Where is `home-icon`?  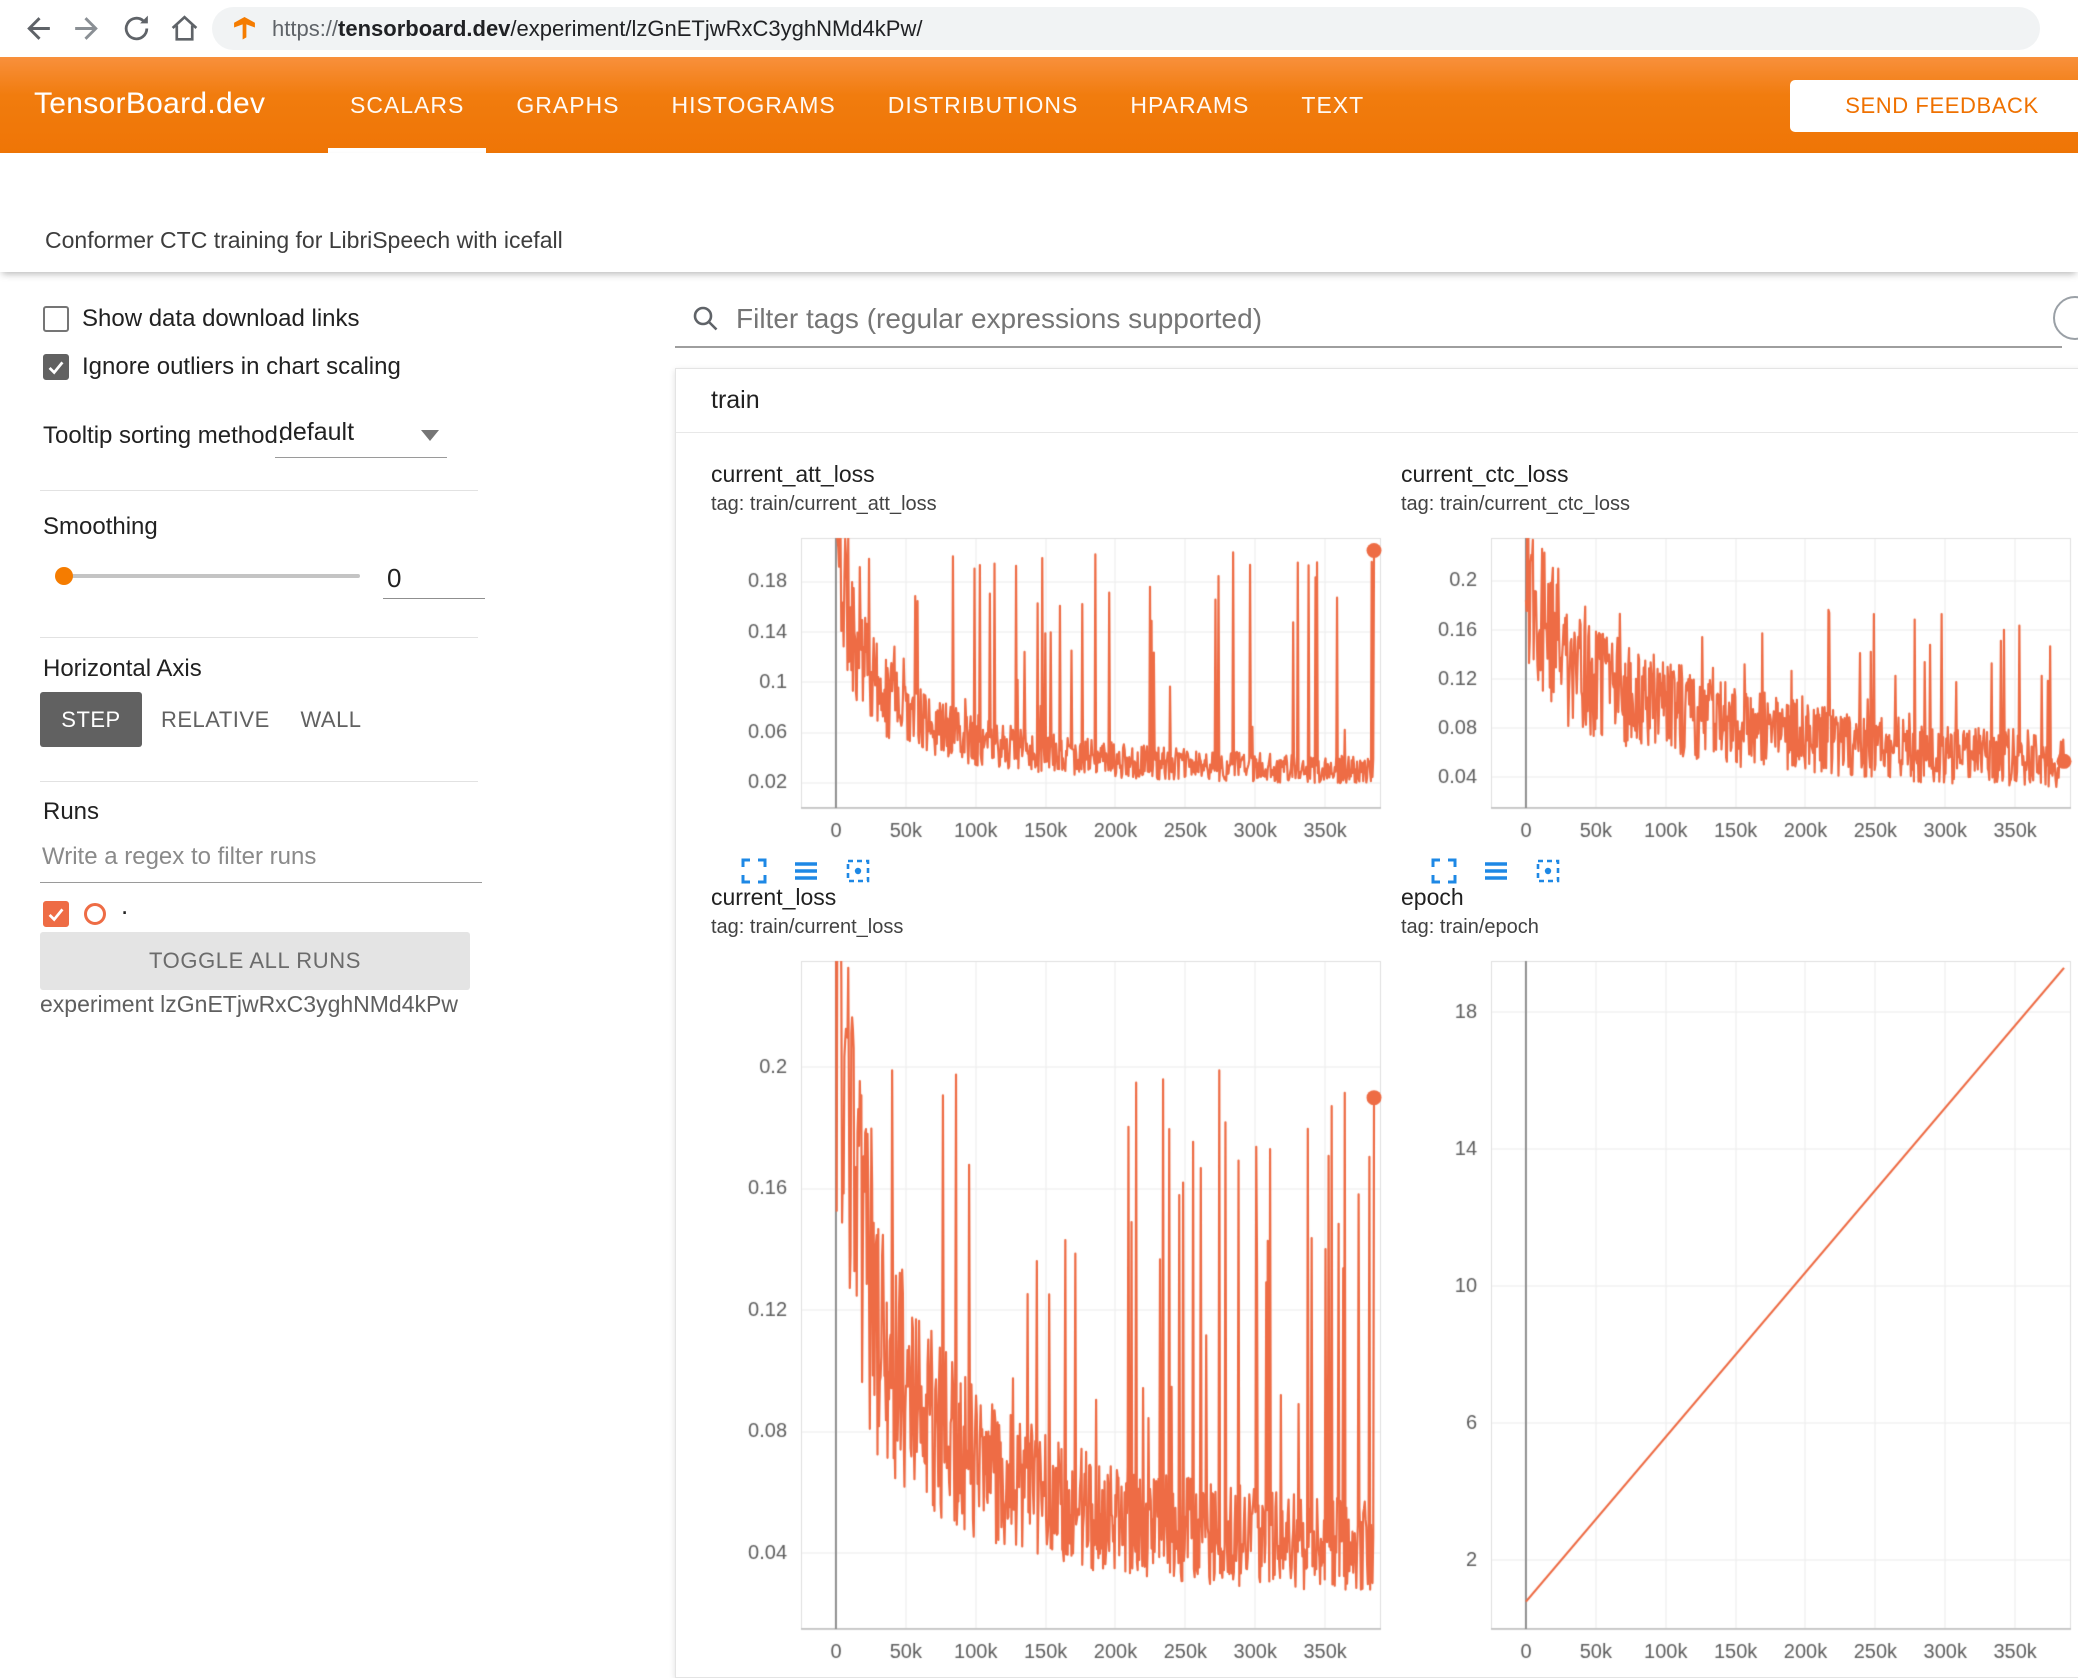
home-icon is located at coordinates (184, 28).